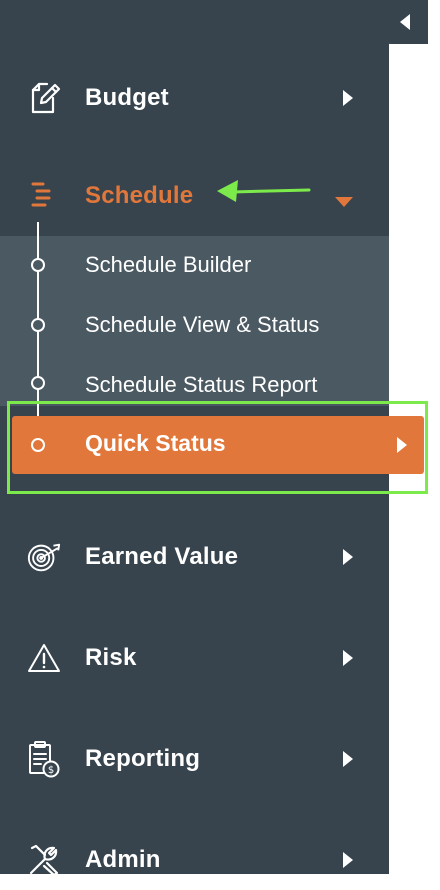 This screenshot has height=890, width=440. Describe the element at coordinates (44, 860) in the screenshot. I see `tools-icon` at that location.